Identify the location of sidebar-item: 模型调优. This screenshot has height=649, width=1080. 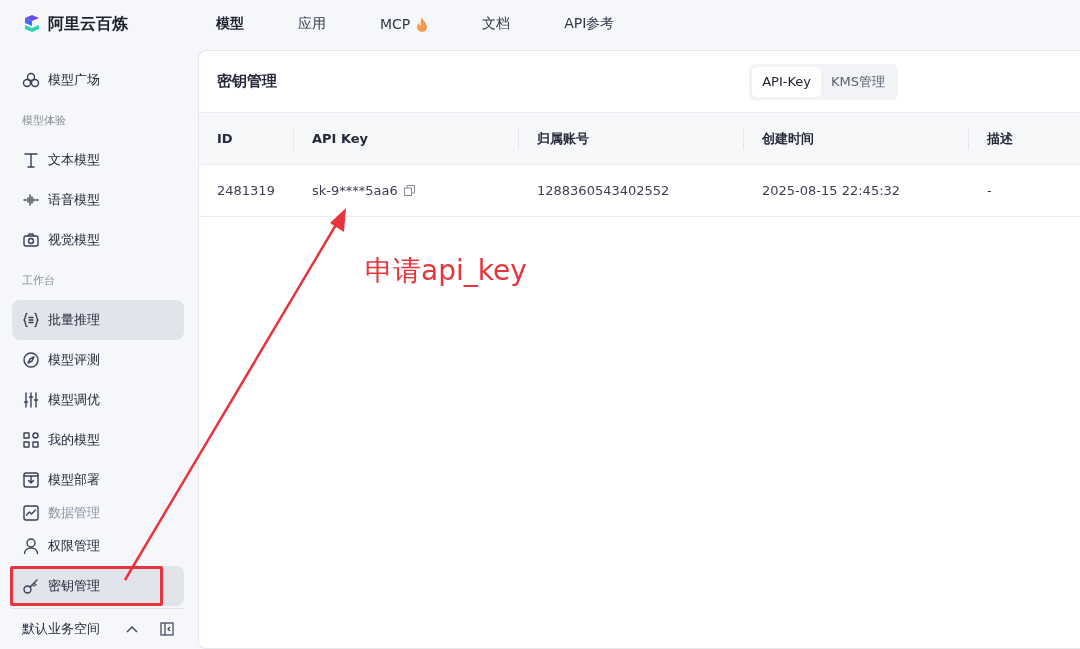
(98, 400).